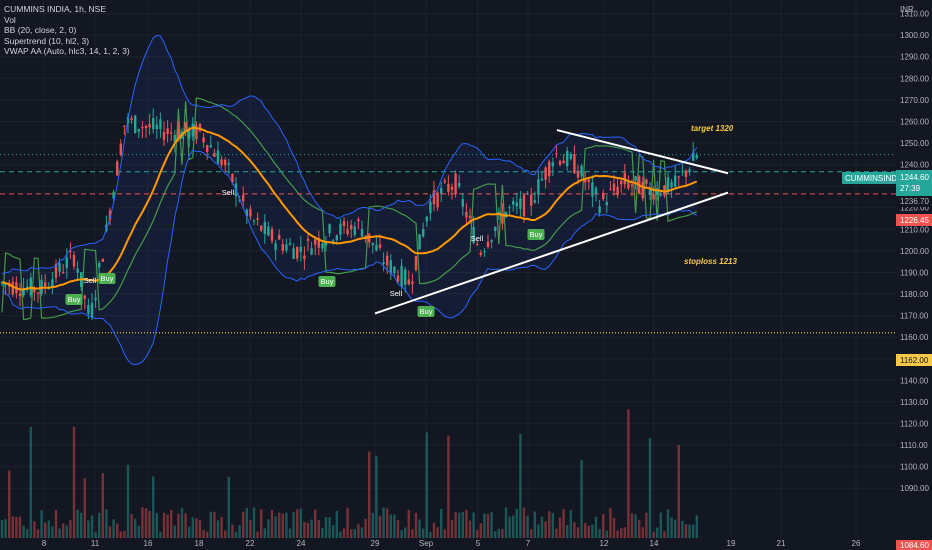  What do you see at coordinates (67, 51) in the screenshot?
I see `legend-vwap: VWAP AA (Auto, hlc3, 14, 1, 2, 3)` at bounding box center [67, 51].